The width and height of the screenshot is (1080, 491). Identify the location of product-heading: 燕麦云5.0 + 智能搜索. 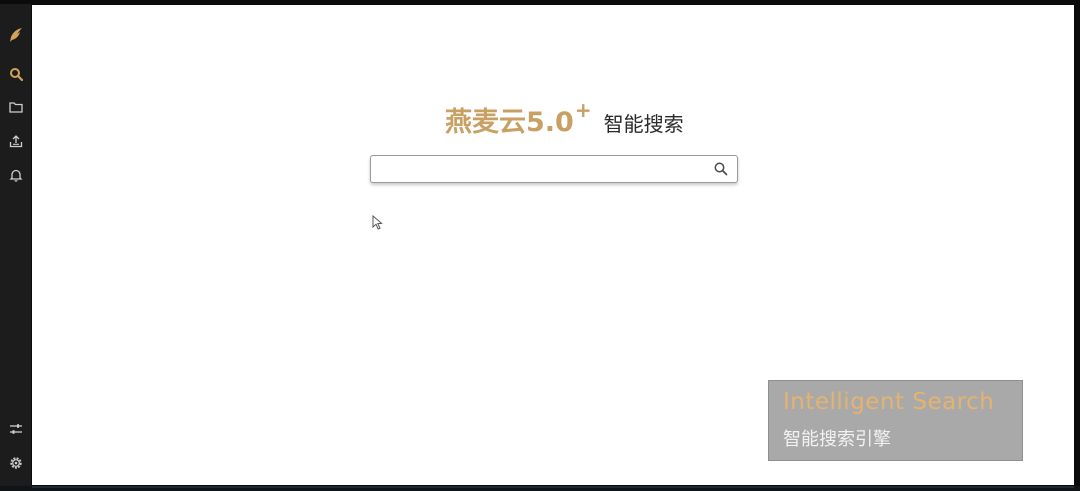
(564, 121).